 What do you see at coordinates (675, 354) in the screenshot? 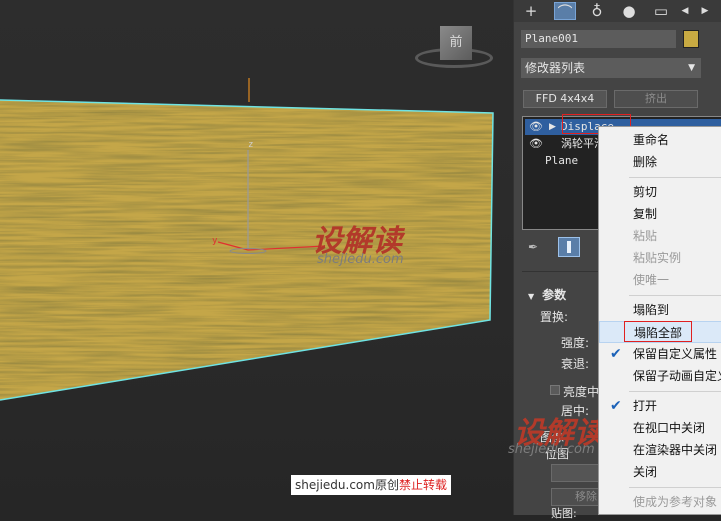
I see `menu-item-label: 保留自定义属性` at bounding box center [675, 354].